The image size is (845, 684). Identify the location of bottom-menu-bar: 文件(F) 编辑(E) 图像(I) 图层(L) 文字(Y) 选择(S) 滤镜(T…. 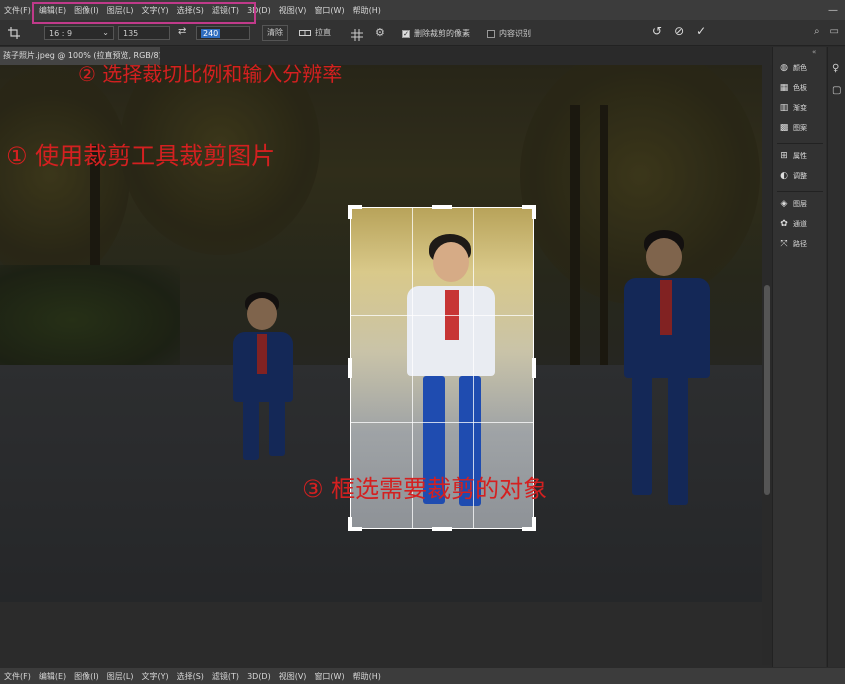
(422, 676).